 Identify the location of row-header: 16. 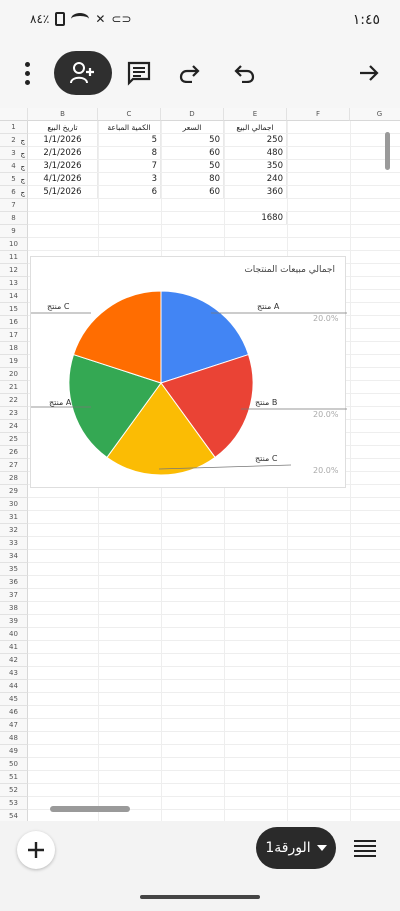
(14, 322).